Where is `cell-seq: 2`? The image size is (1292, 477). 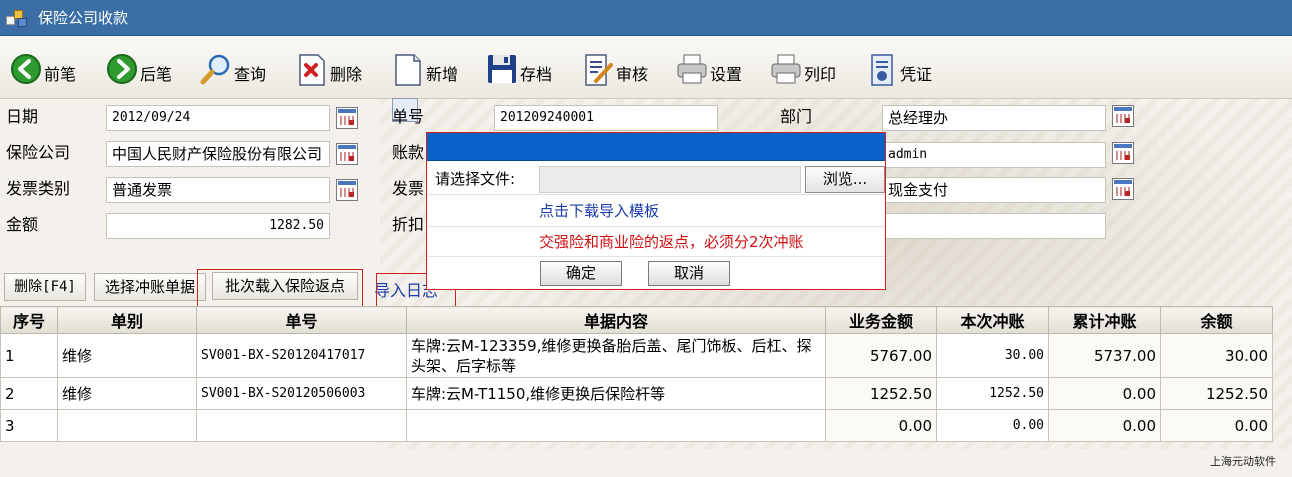 cell-seq: 2 is located at coordinates (29, 393).